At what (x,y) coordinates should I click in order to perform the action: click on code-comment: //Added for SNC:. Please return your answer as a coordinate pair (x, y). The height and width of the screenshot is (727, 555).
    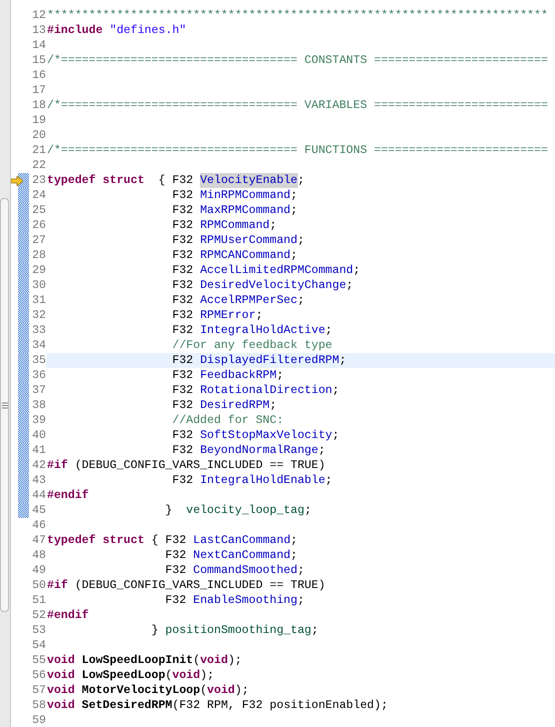
    Looking at the image, I should click on (227, 420).